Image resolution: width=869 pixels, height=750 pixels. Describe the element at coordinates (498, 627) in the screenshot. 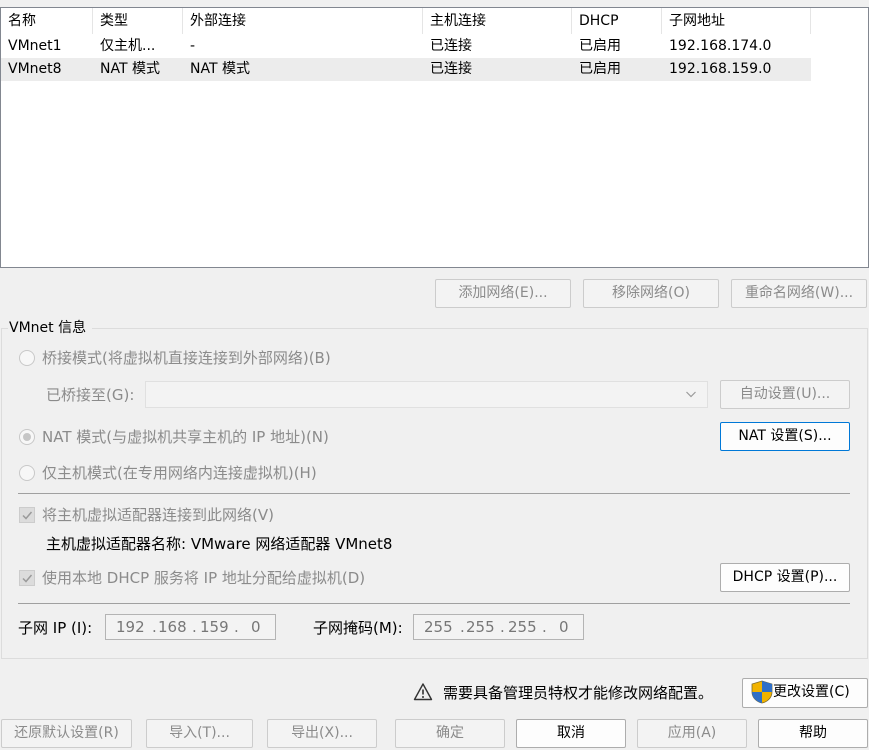

I see `subnet-mask-input: 255 . 255 . 255 . 0` at that location.